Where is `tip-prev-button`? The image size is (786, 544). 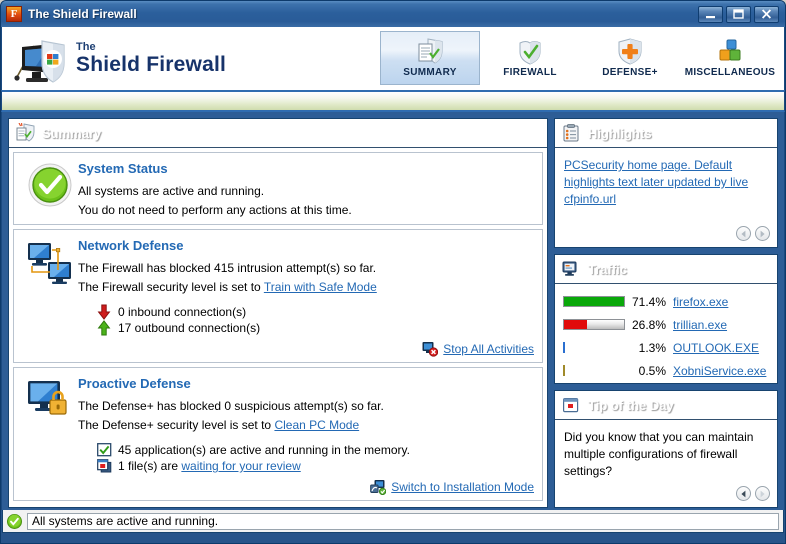 tip-prev-button is located at coordinates (743, 493).